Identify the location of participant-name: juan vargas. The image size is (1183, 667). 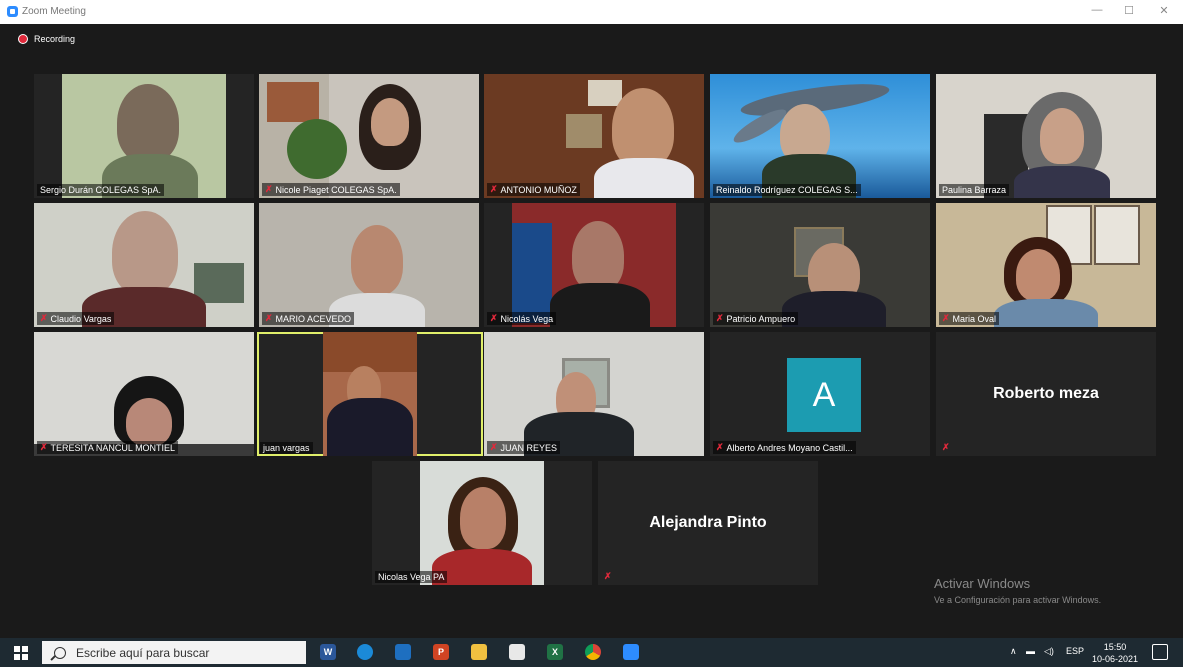
(286, 448).